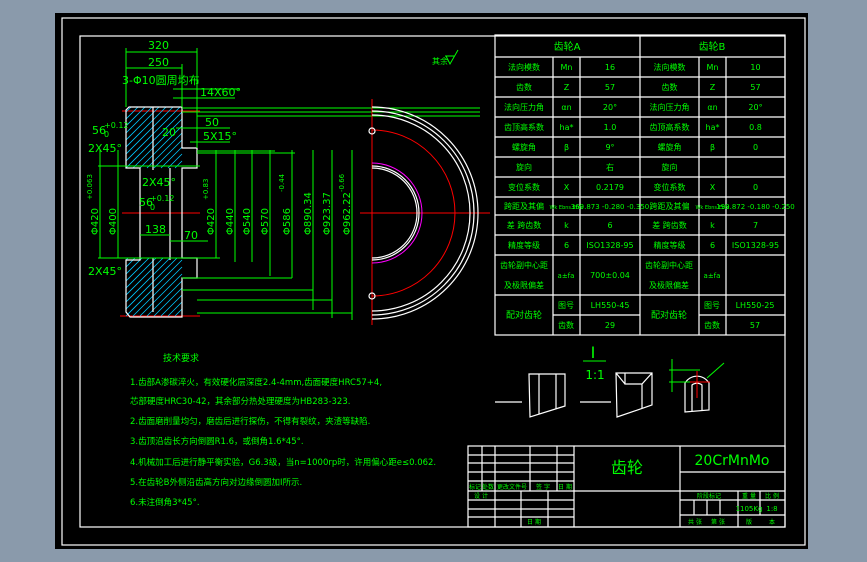  I want to click on dim-phi570: Φ570, so click(265, 221).